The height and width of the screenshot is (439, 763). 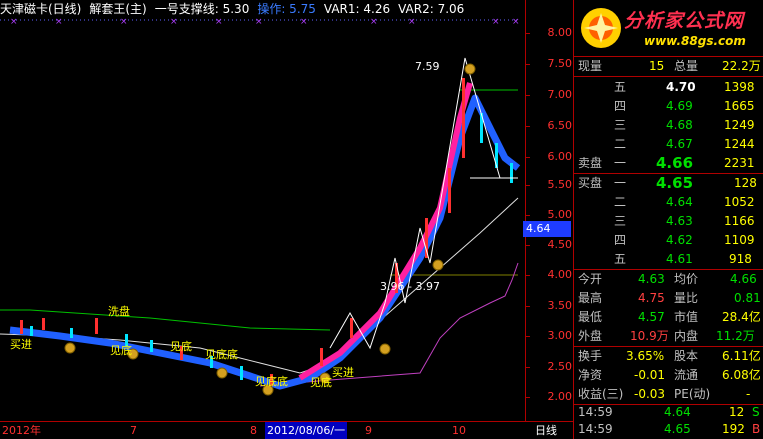 I want to click on price-tick: 6.00, so click(x=549, y=156).